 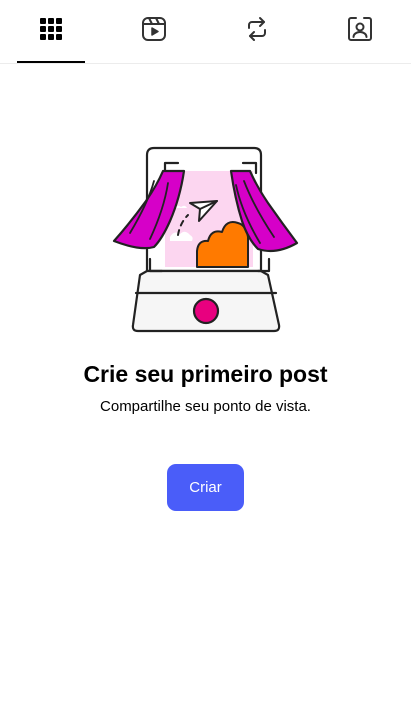 I want to click on reposts-icon, so click(x=257, y=31).